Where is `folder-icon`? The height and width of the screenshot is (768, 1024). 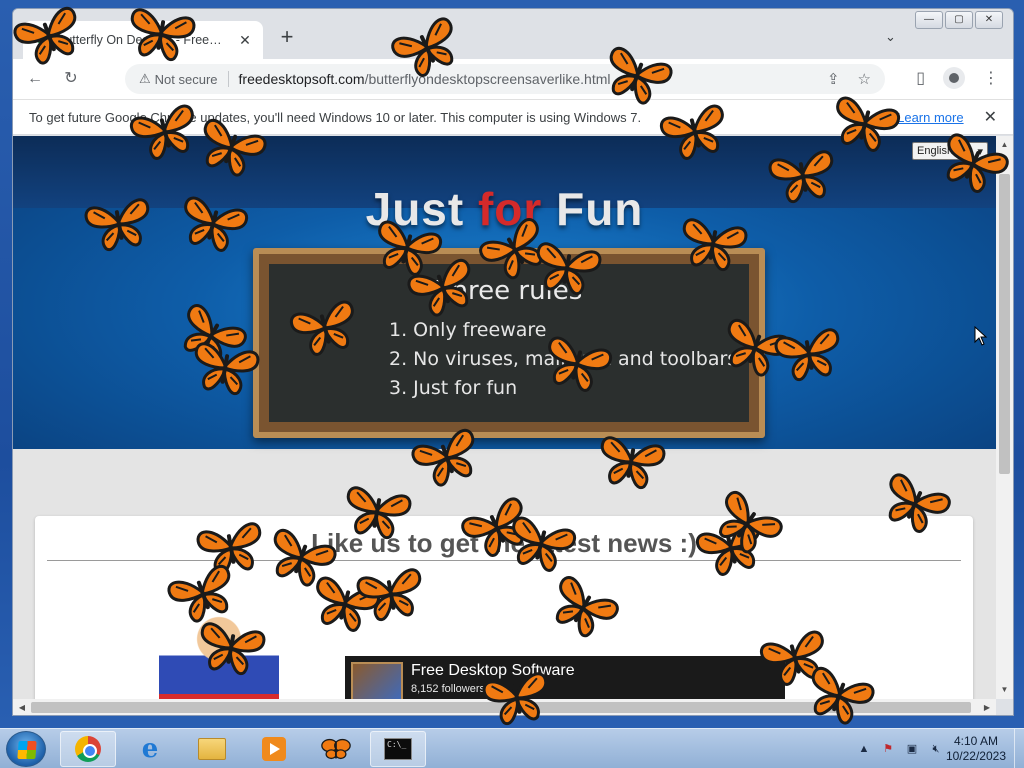 folder-icon is located at coordinates (212, 749).